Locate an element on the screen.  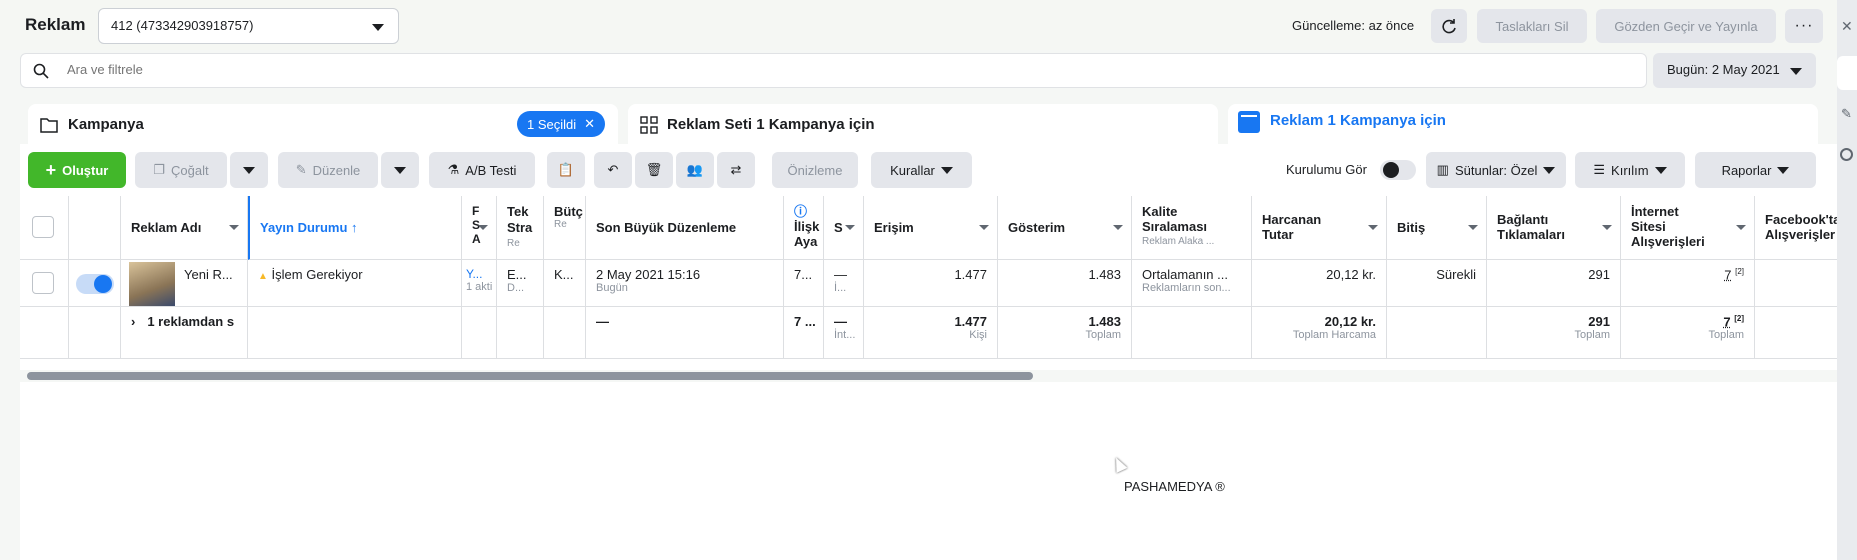
column-s2: S is located at coordinates (844, 228).